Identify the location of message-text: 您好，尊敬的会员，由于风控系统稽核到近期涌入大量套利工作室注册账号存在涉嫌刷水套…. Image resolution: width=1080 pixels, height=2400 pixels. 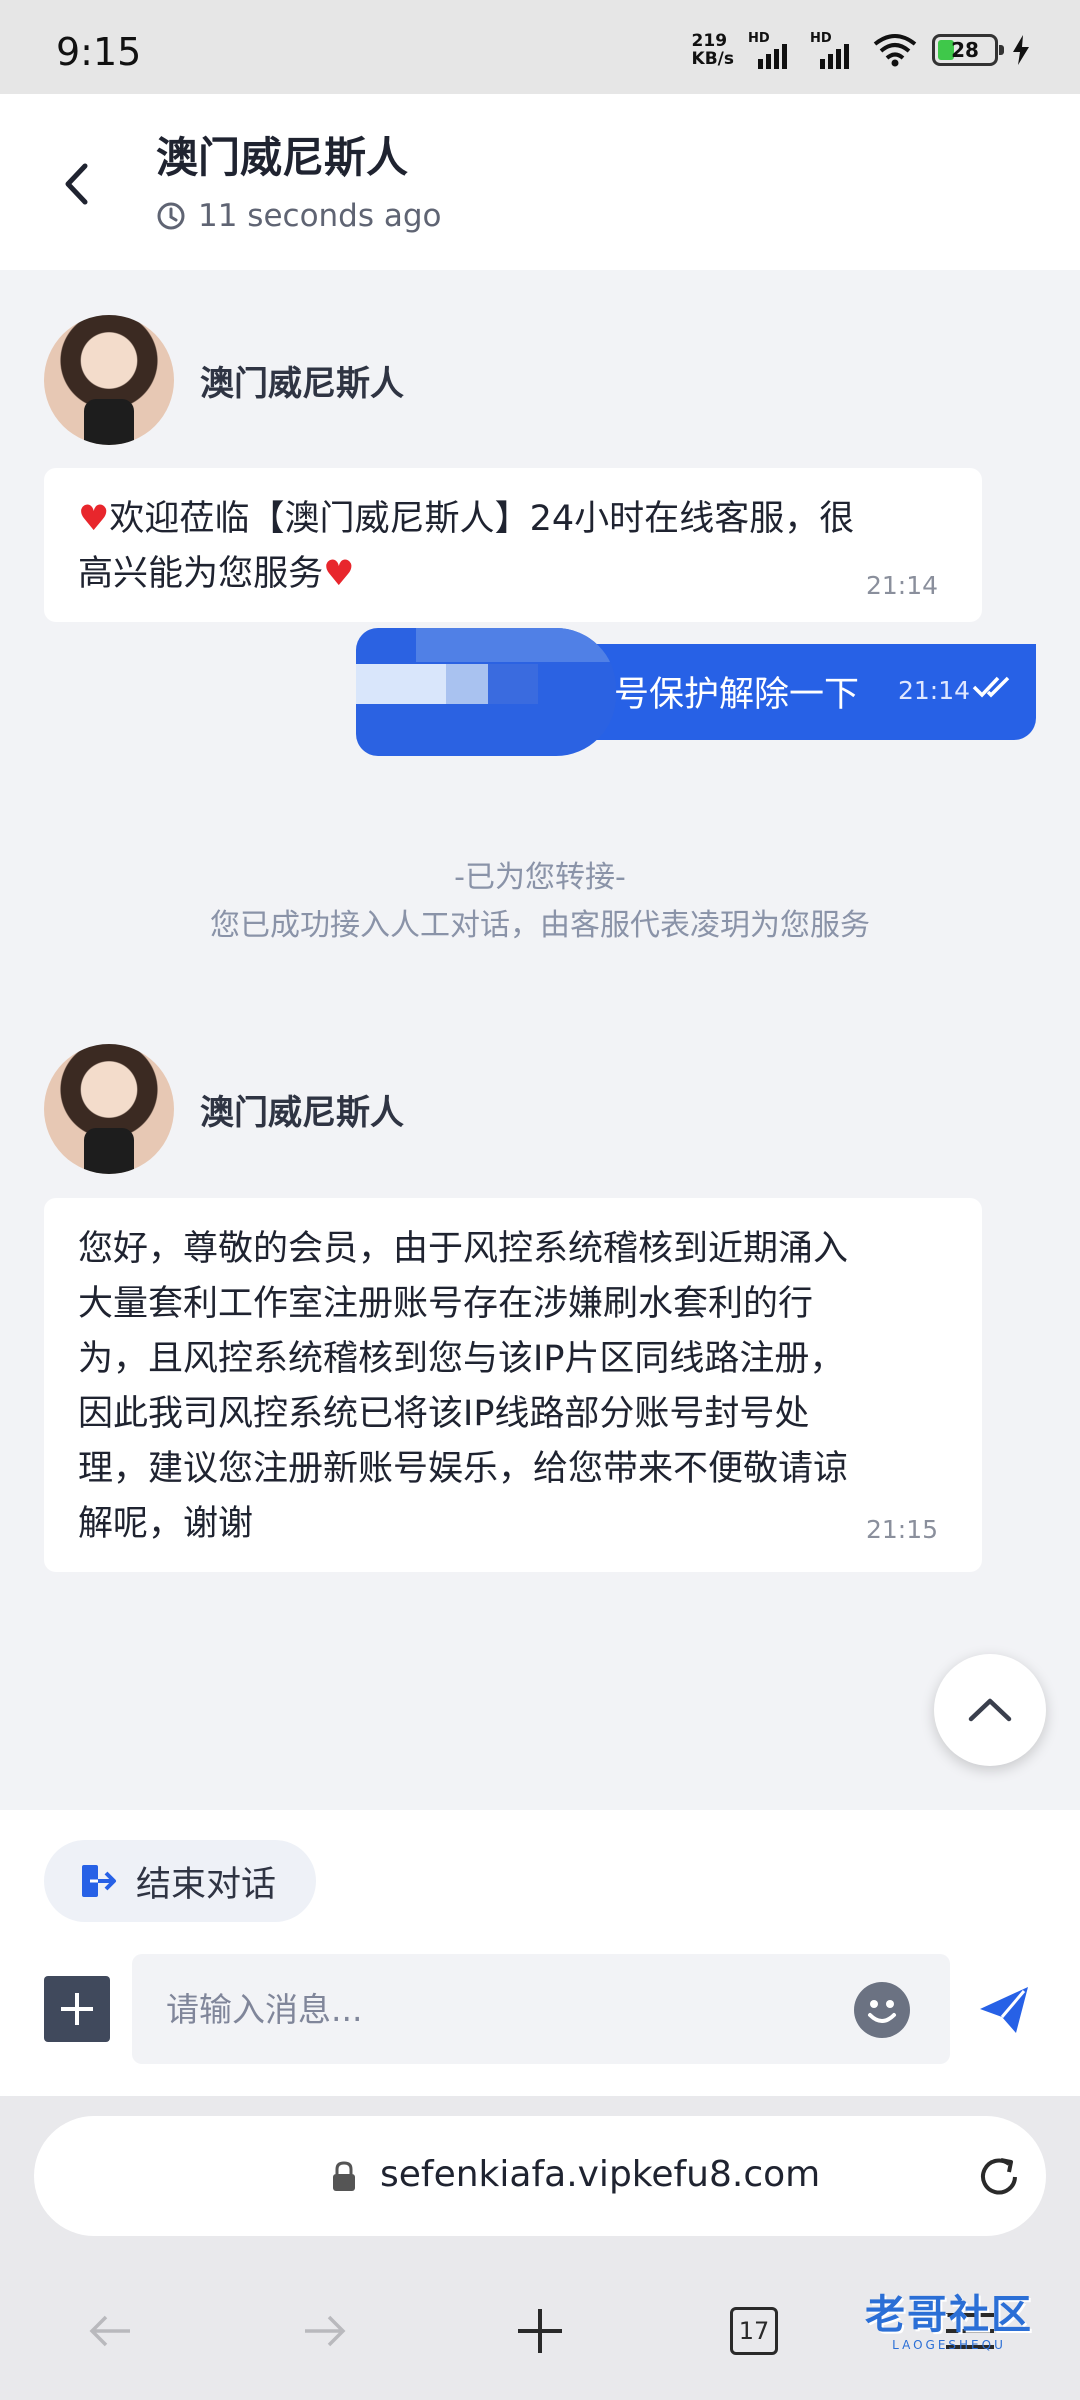
(463, 1386).